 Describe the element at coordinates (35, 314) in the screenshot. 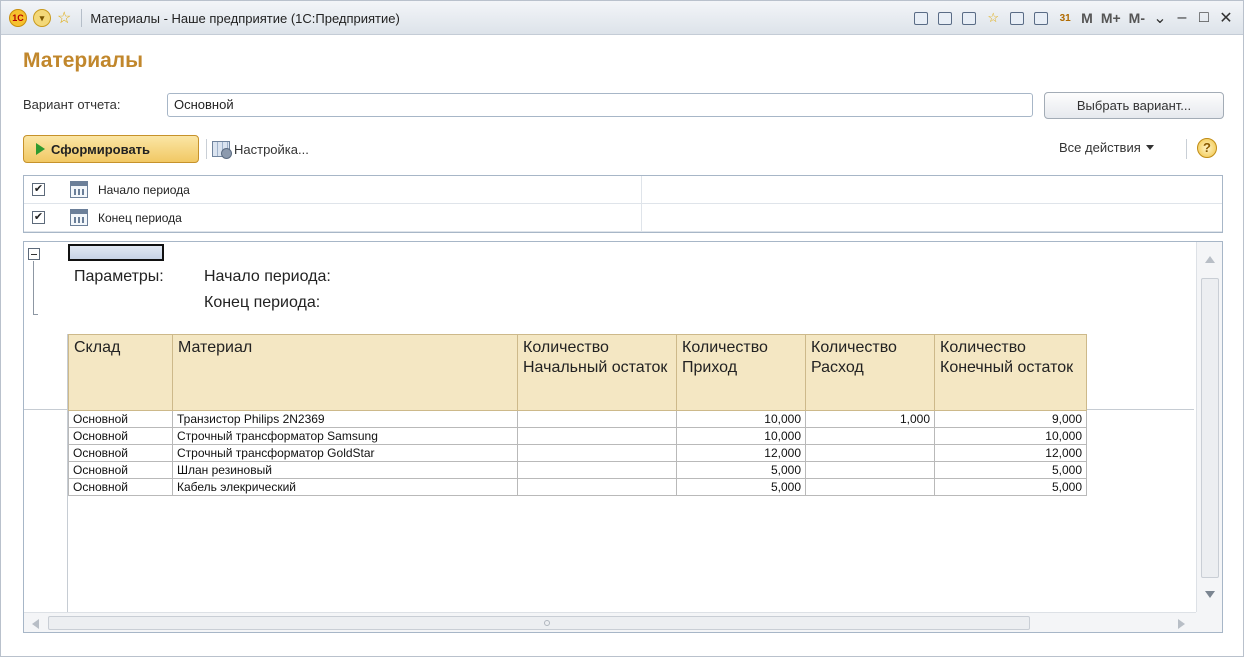

I see `group-line-end` at that location.